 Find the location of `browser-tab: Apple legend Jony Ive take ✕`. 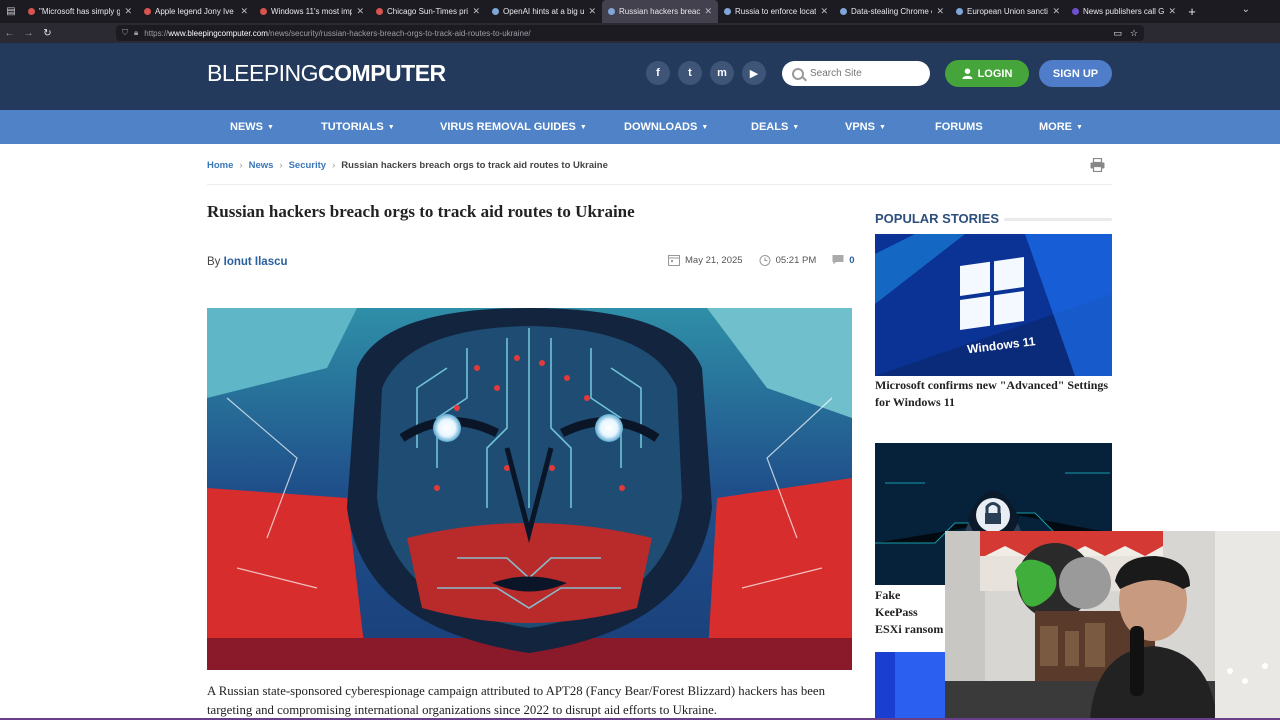

browser-tab: Apple legend Jony Ive take ✕ is located at coordinates (196, 11).